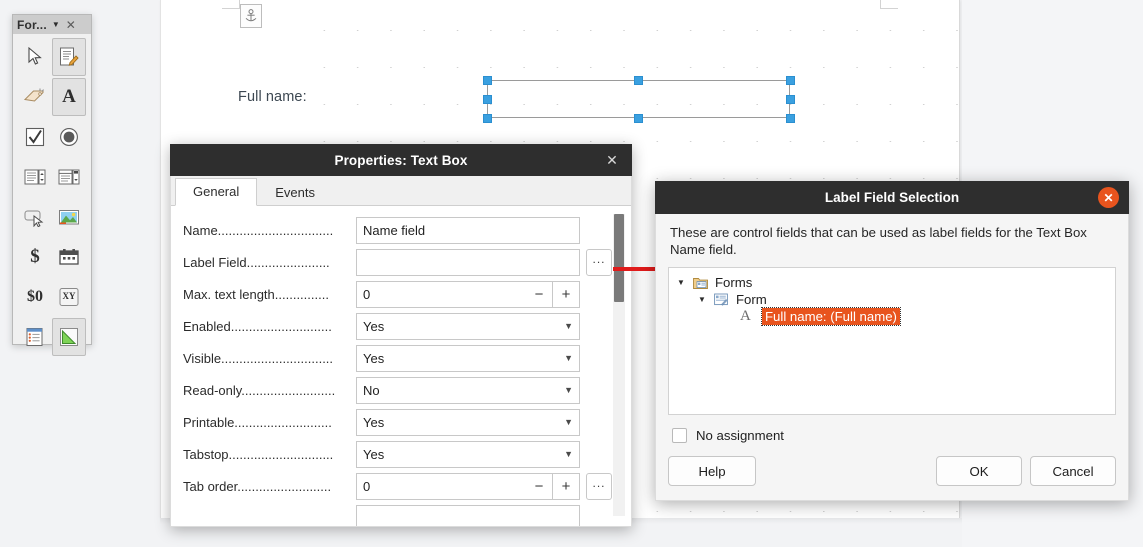 The width and height of the screenshot is (1143, 547). I want to click on tabstop-select: Yes ▼, so click(468, 454).